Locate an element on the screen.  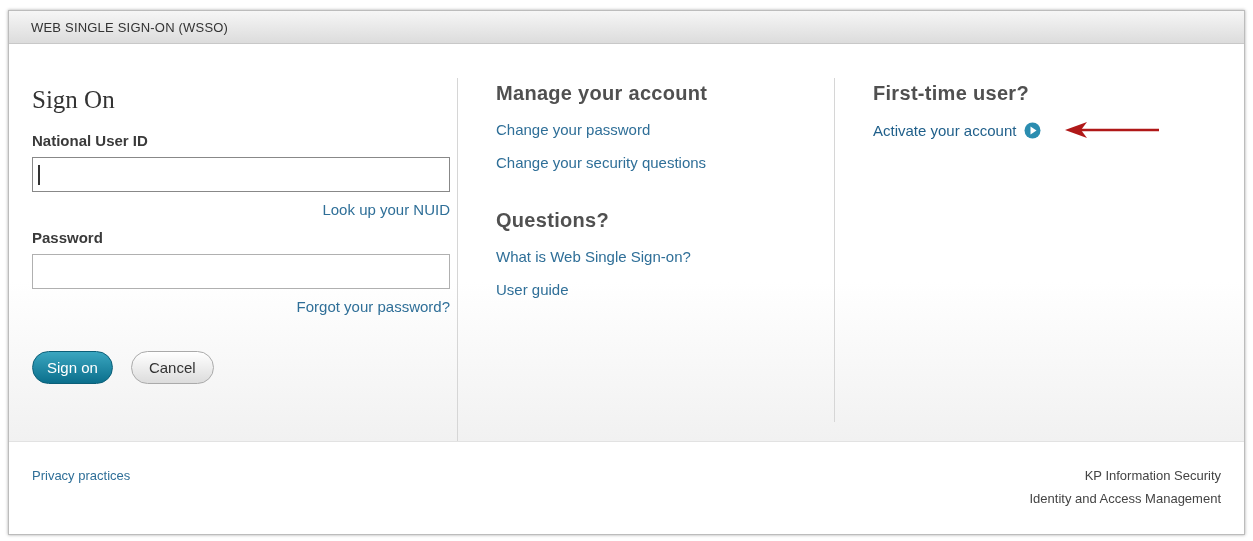
text-cursor is located at coordinates (39, 174).